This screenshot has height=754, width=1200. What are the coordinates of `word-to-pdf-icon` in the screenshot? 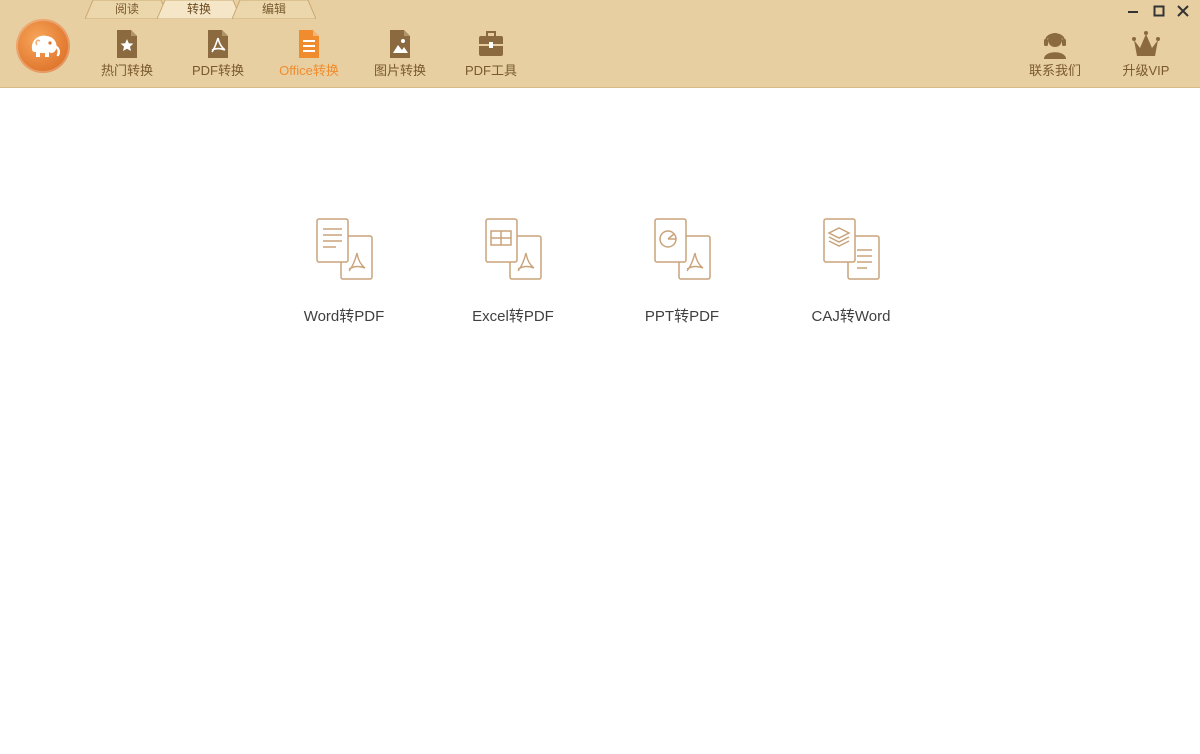 It's located at (344, 249).